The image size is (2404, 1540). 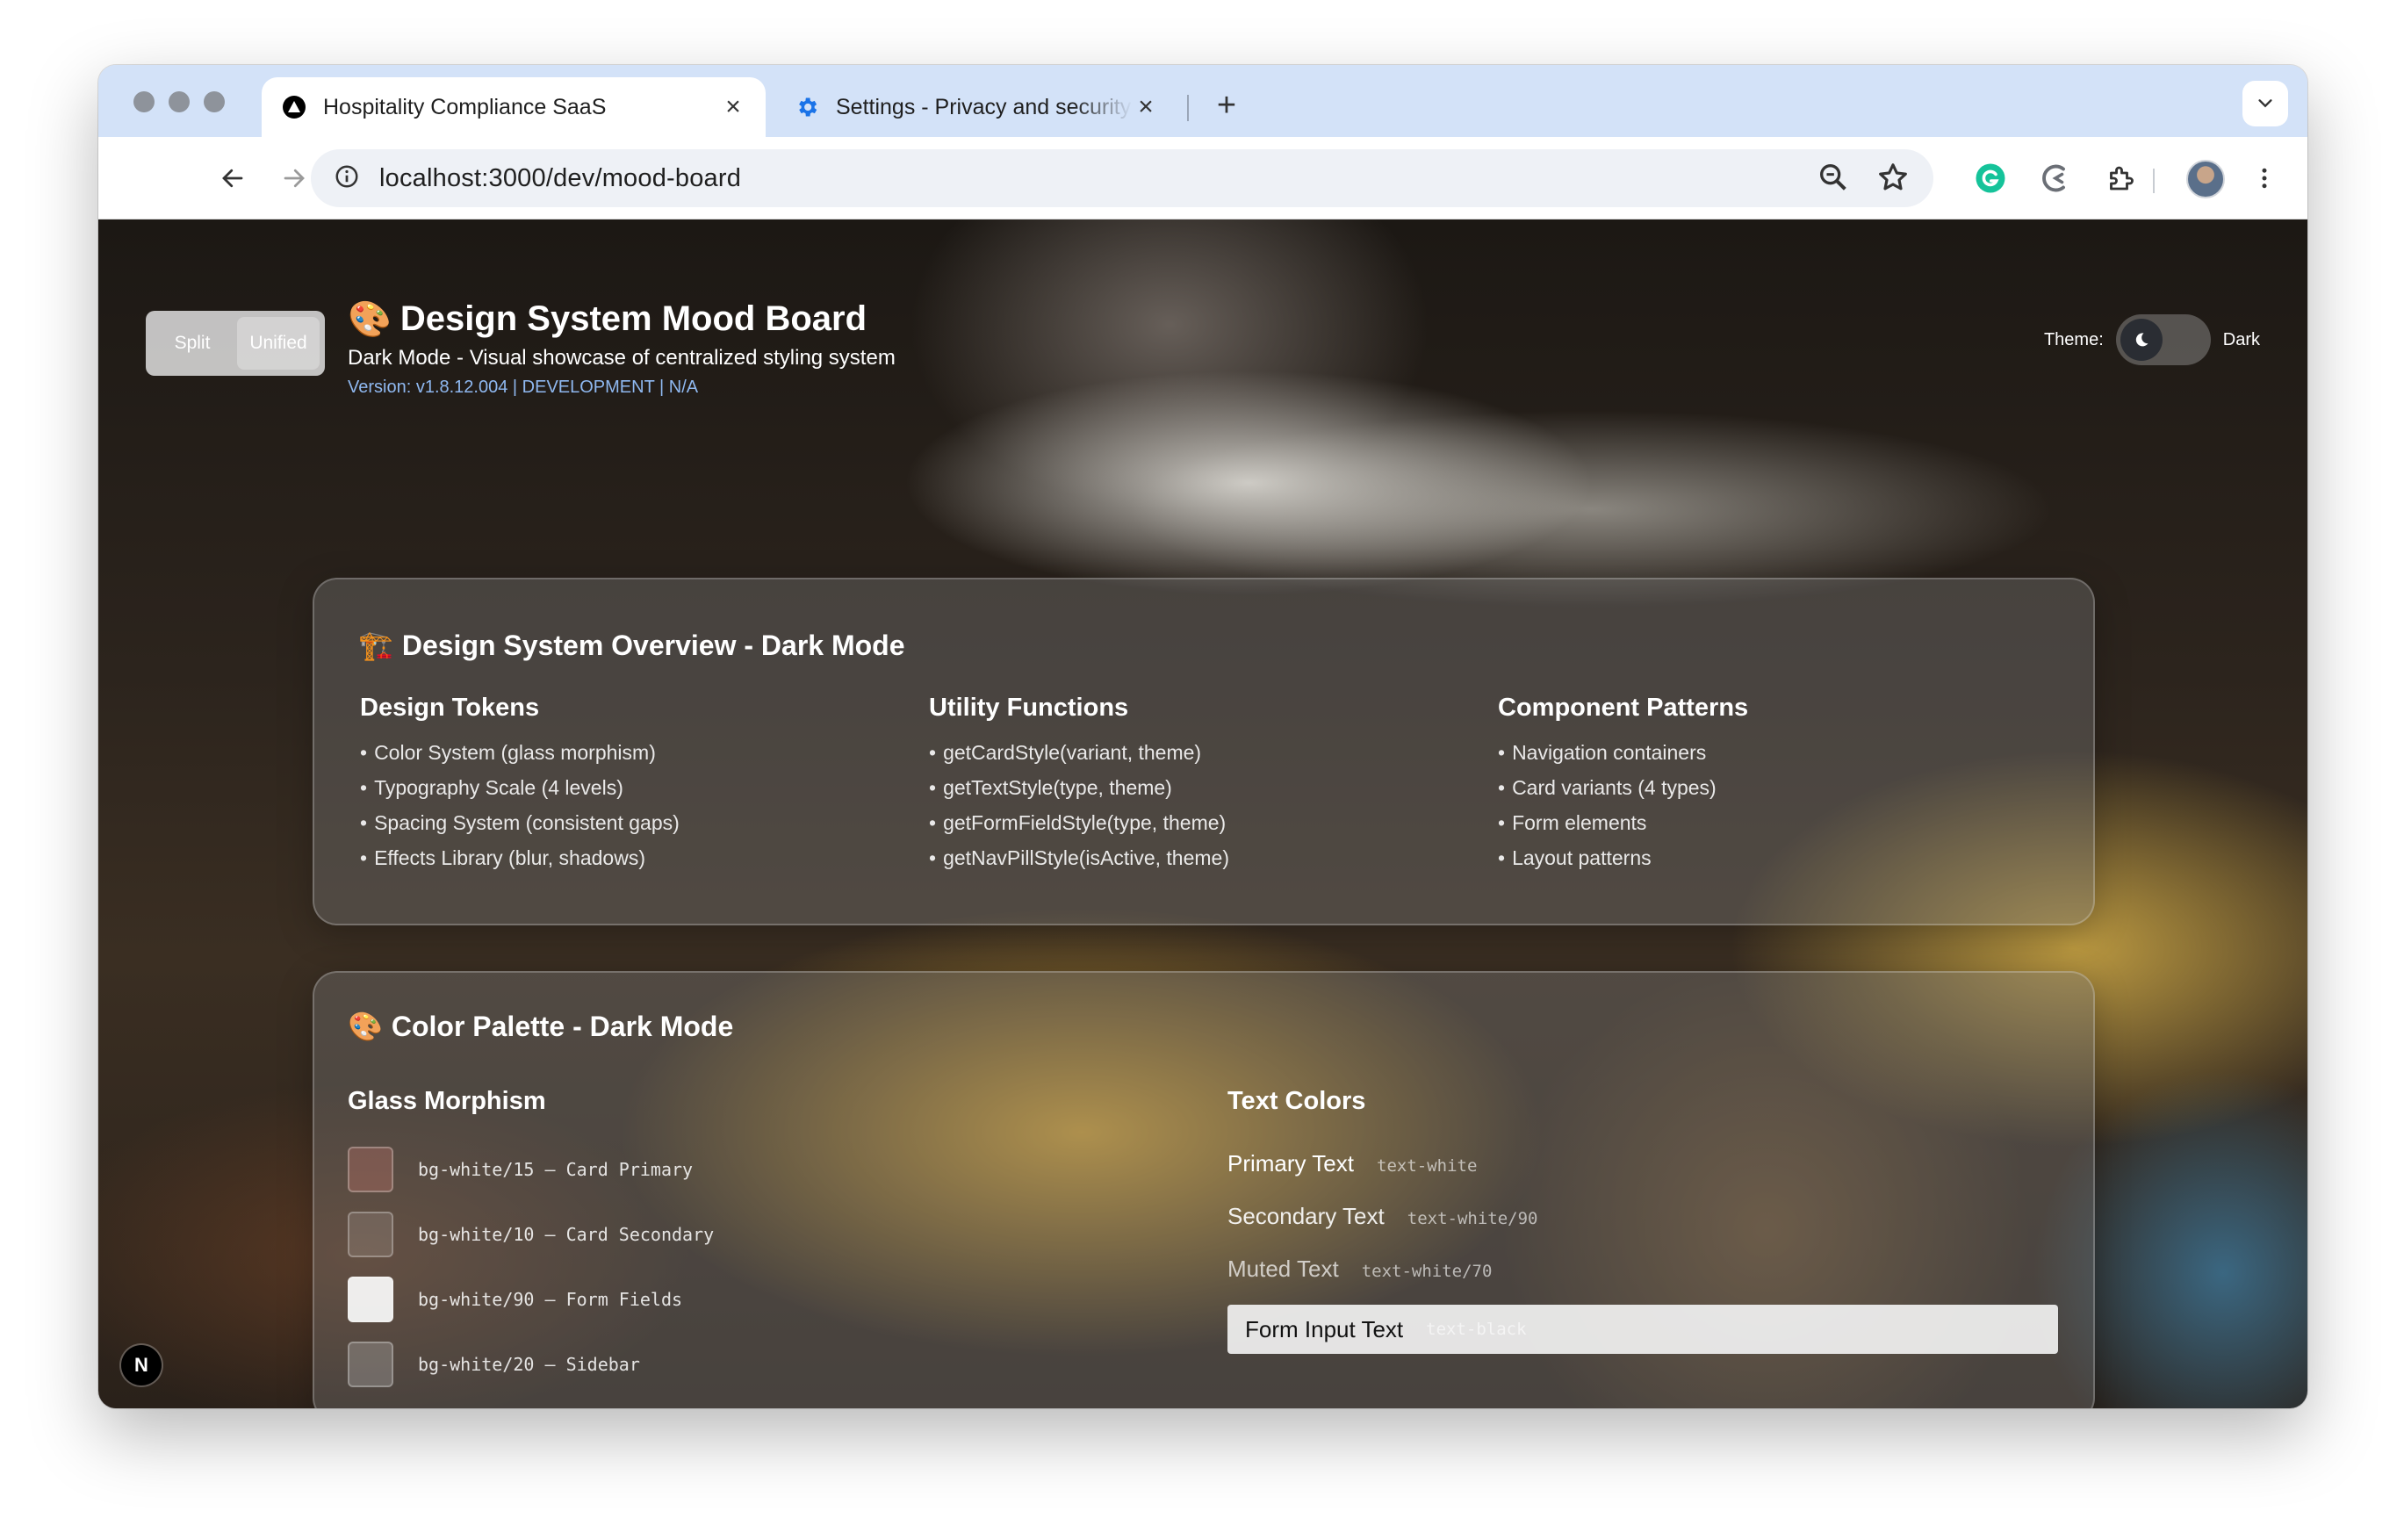 I want to click on nextjs-dev-indicator: N, so click(x=141, y=1365).